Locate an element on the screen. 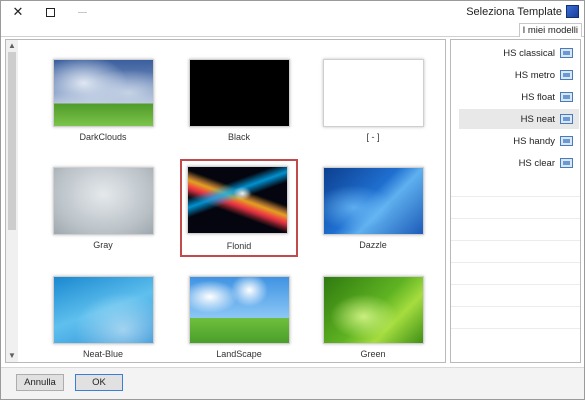 The image size is (585, 400). tab-my-templates: I miei modelli is located at coordinates (550, 30).